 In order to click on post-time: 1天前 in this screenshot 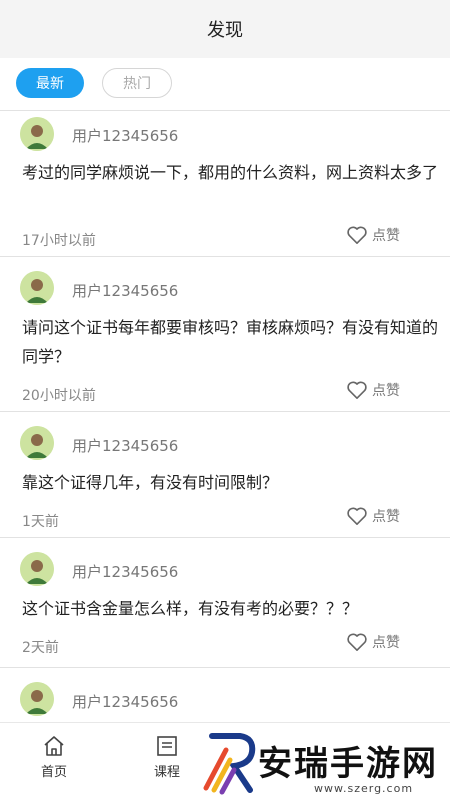, I will do `click(40, 522)`.